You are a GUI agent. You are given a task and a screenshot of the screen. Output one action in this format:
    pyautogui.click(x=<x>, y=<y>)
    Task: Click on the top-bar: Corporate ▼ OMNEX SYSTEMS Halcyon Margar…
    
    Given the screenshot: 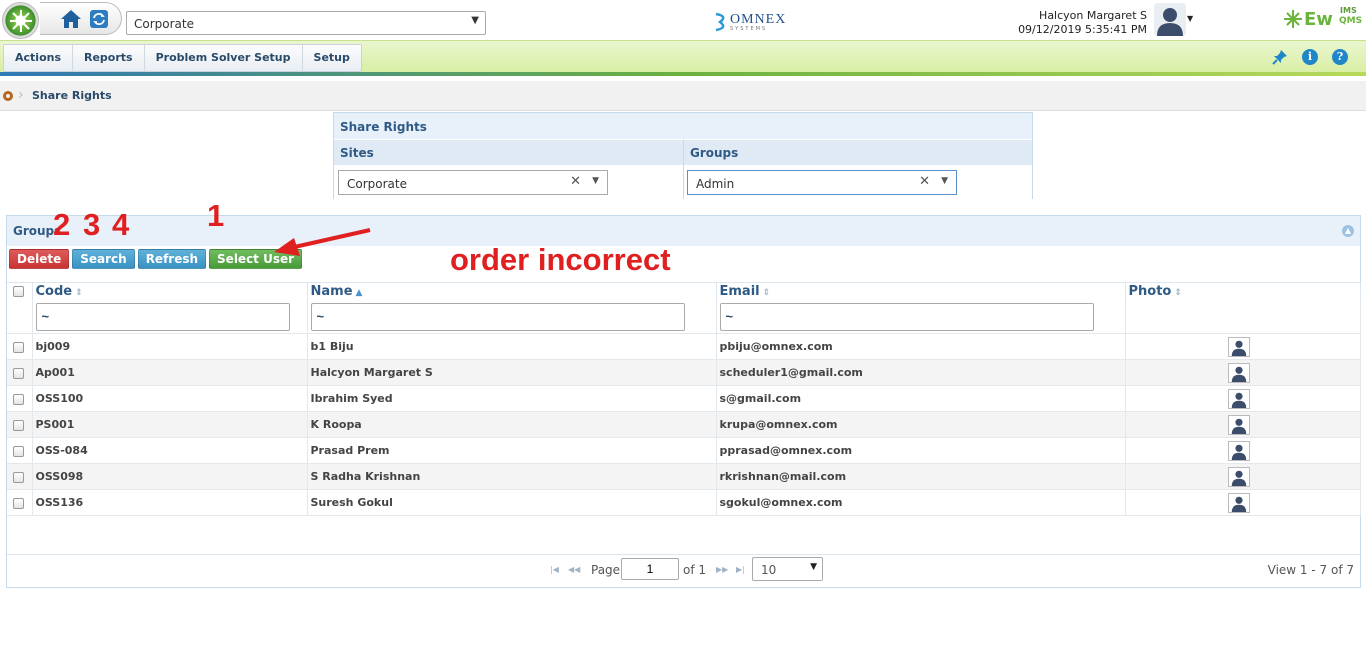 What is the action you would take?
    pyautogui.click(x=683, y=20)
    